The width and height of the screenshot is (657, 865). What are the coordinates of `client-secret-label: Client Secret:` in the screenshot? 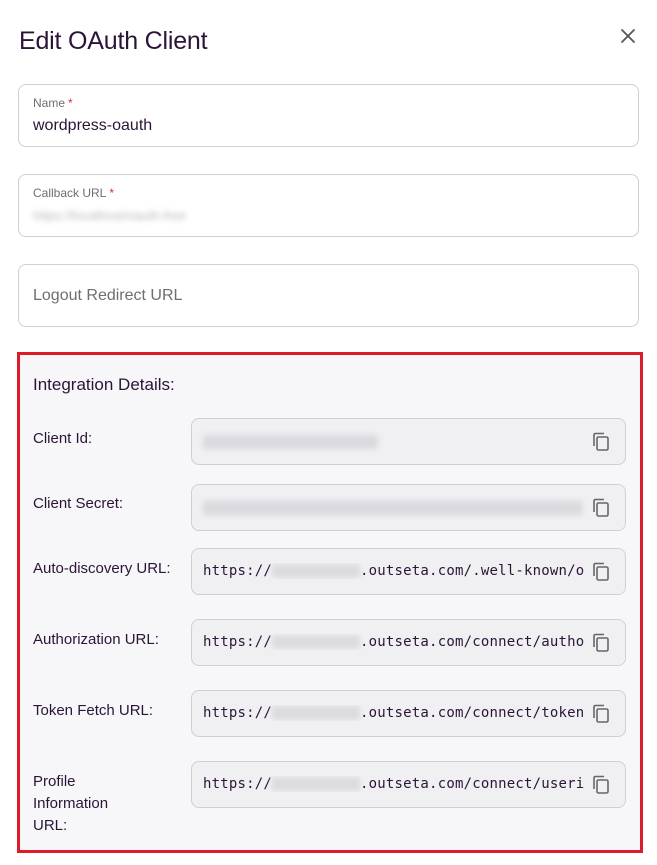 It's located at (78, 503).